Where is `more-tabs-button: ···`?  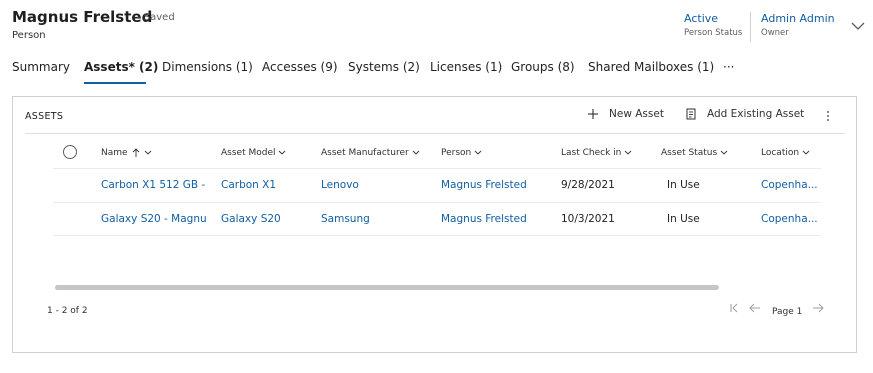
more-tabs-button: ··· is located at coordinates (728, 67).